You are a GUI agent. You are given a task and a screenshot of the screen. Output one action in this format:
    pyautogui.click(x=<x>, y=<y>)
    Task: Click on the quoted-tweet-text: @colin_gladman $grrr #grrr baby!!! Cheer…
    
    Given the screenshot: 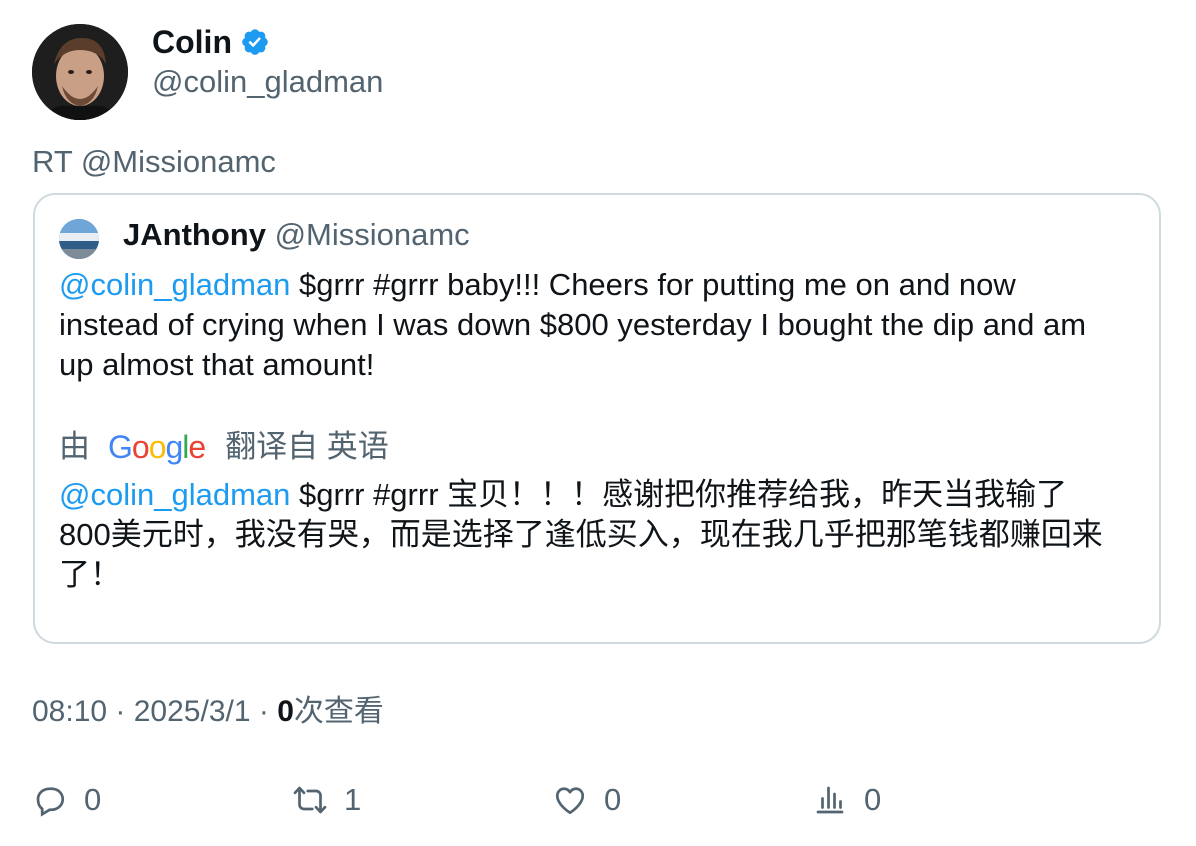 What is the action you would take?
    pyautogui.click(x=601, y=325)
    